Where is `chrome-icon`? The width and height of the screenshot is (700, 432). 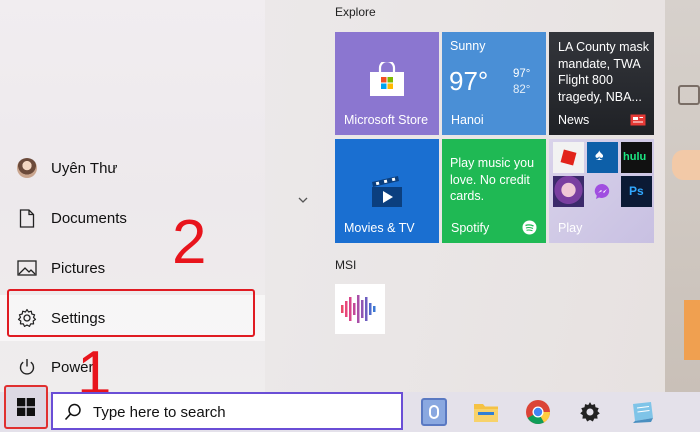
chrome-icon is located at coordinates (538, 412).